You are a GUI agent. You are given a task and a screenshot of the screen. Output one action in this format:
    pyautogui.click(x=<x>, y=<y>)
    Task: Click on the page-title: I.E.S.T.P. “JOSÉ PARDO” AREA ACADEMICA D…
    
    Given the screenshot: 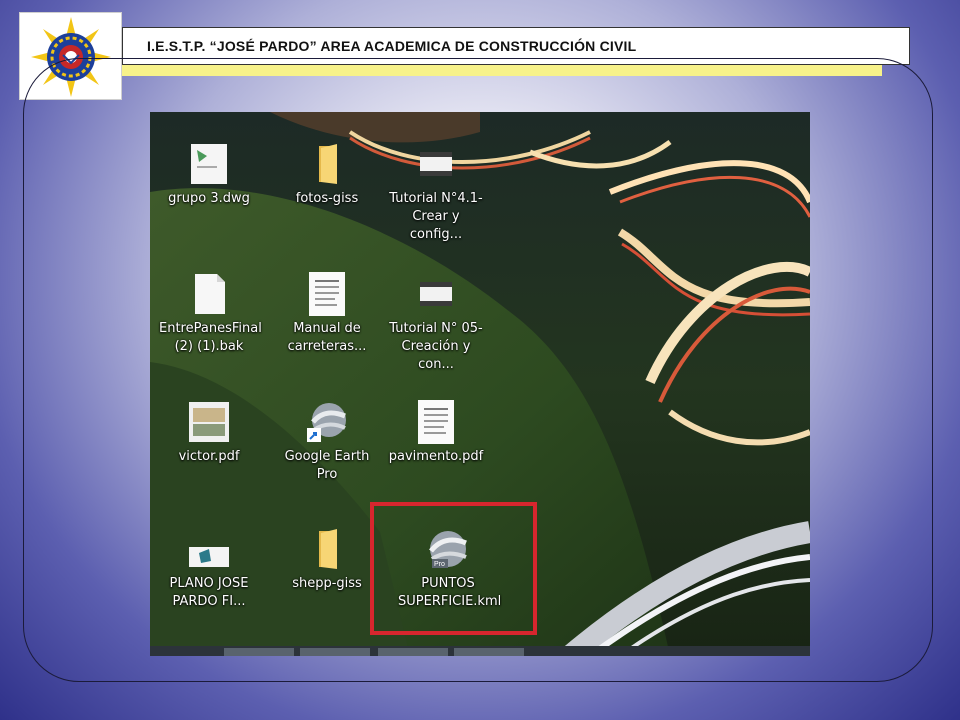 What is the action you would take?
    pyautogui.click(x=392, y=46)
    